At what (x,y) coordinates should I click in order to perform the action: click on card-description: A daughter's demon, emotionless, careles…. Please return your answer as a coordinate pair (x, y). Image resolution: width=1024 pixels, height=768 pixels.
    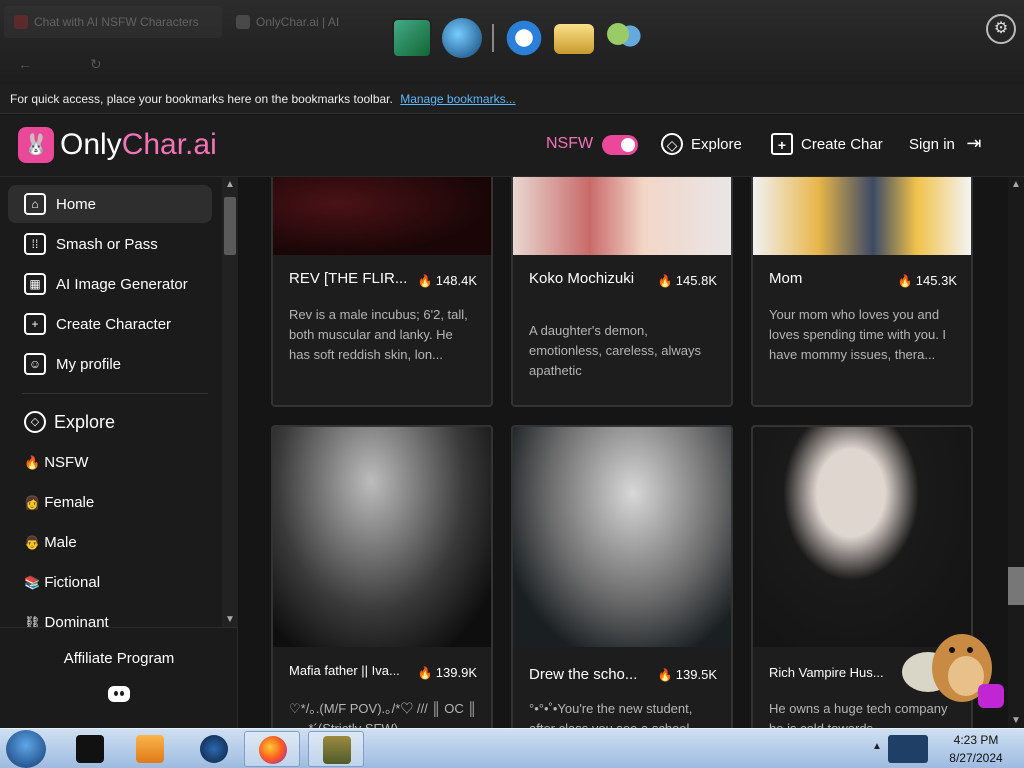
    Looking at the image, I should click on (615, 350).